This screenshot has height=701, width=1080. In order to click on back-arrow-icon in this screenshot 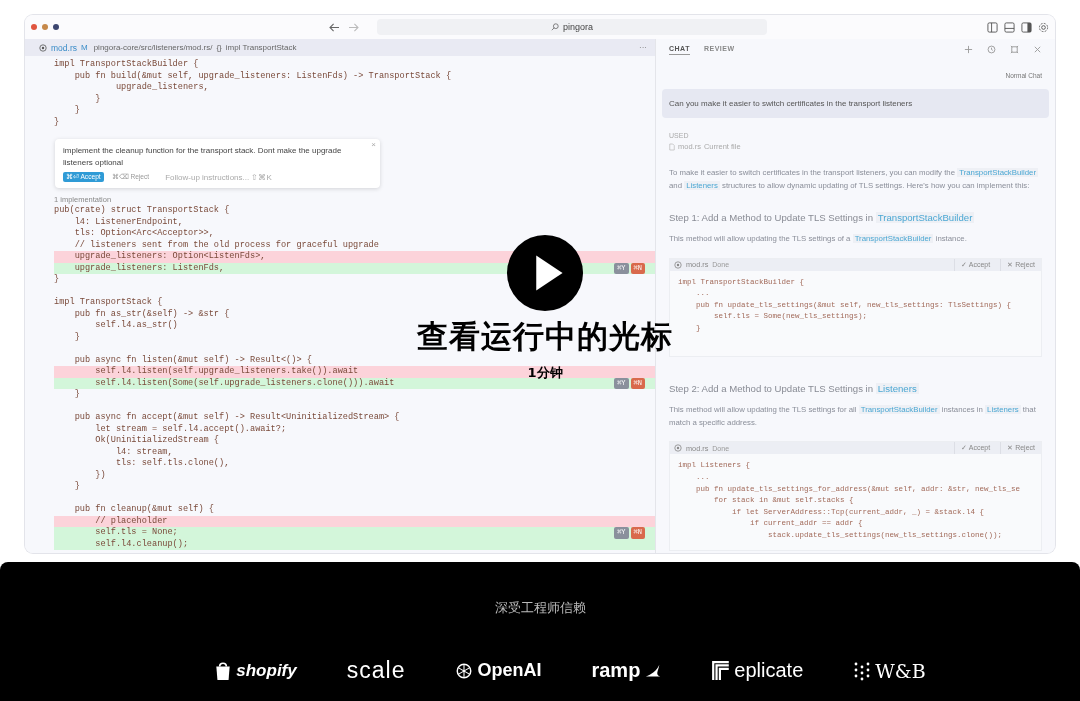, I will do `click(334, 27)`.